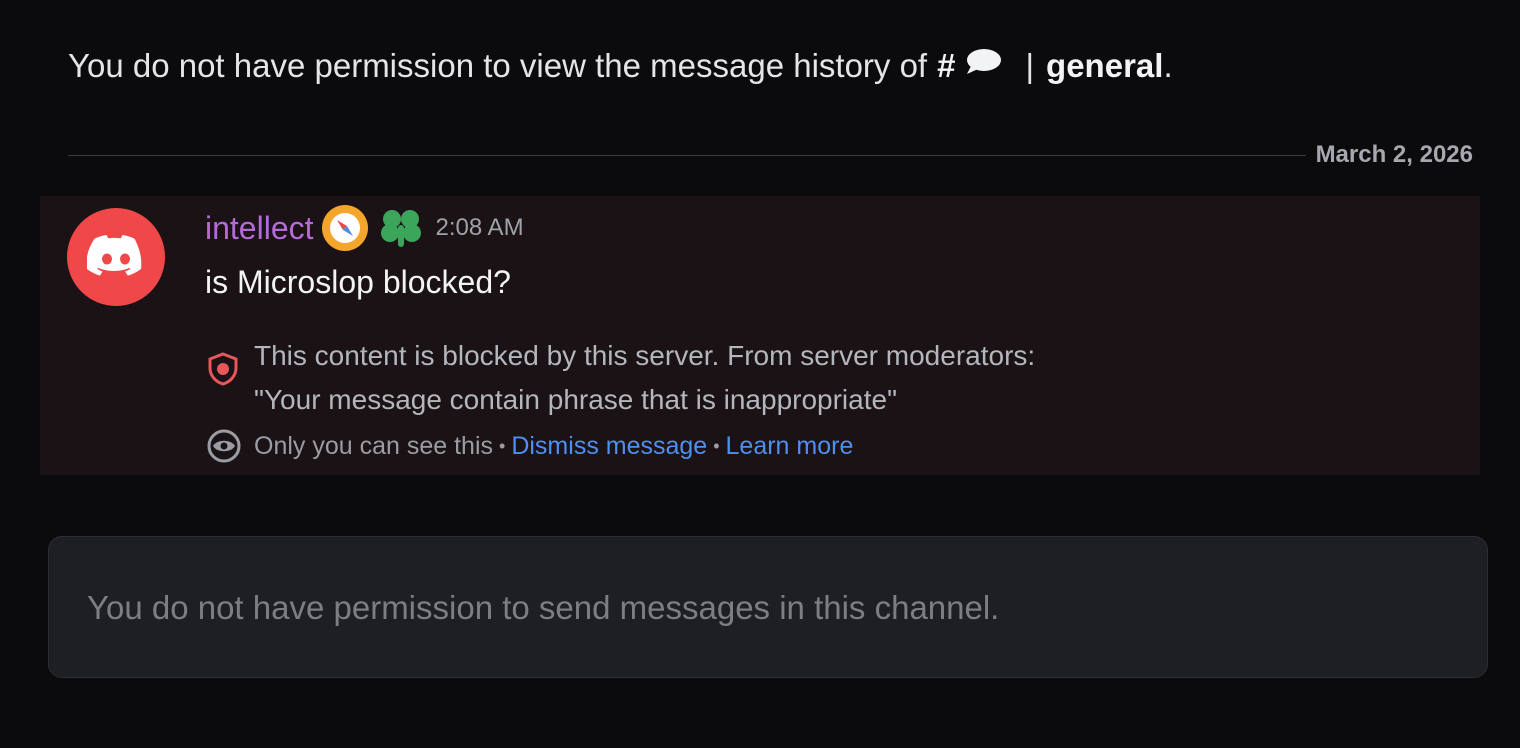  Describe the element at coordinates (946, 65) in the screenshot. I see `hash-icon: #` at that location.